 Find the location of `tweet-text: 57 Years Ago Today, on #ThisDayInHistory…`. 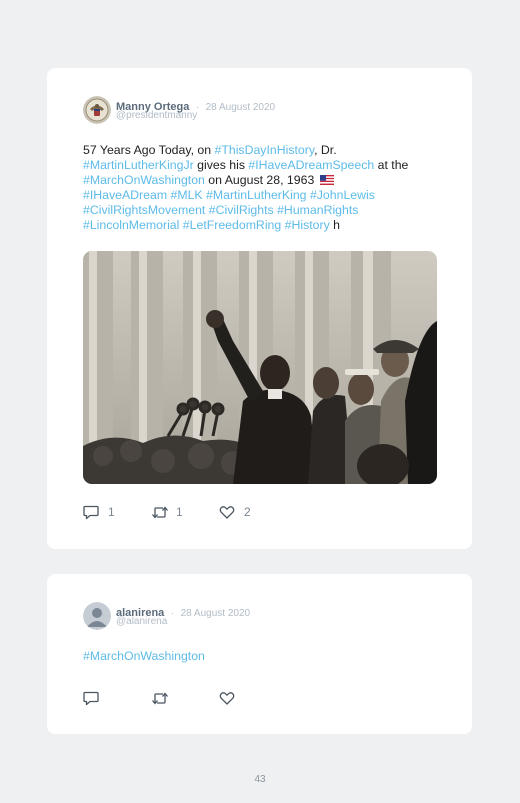

tweet-text: 57 Years Ago Today, on #ThisDayInHistory… is located at coordinates (263, 188).